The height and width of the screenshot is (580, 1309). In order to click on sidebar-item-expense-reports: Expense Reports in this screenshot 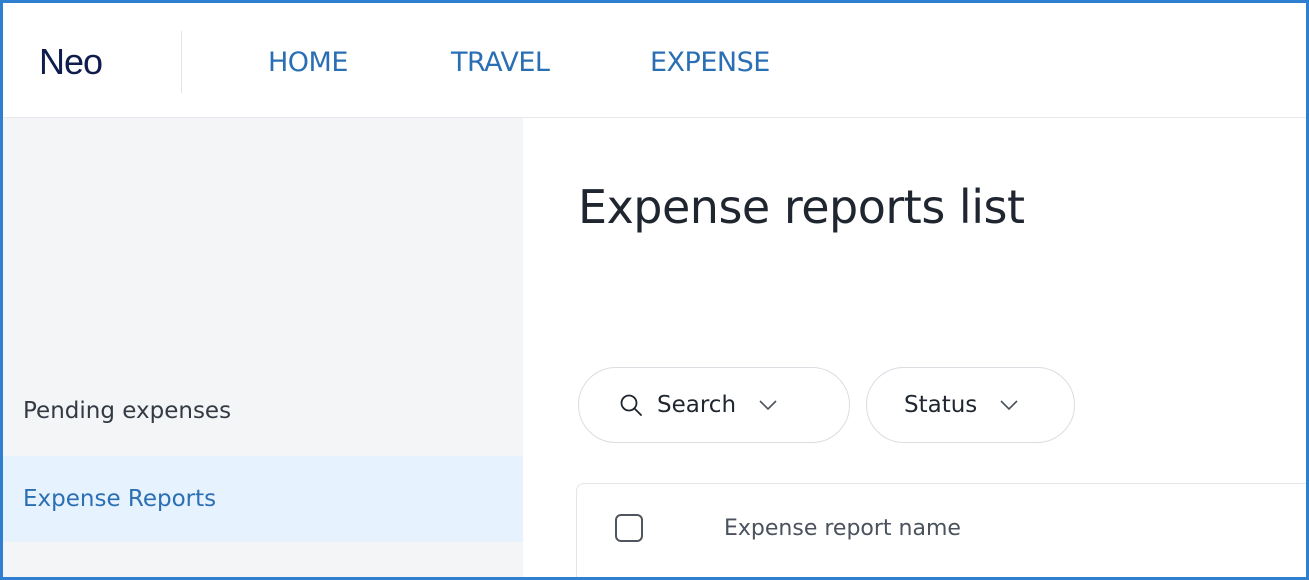, I will do `click(263, 499)`.